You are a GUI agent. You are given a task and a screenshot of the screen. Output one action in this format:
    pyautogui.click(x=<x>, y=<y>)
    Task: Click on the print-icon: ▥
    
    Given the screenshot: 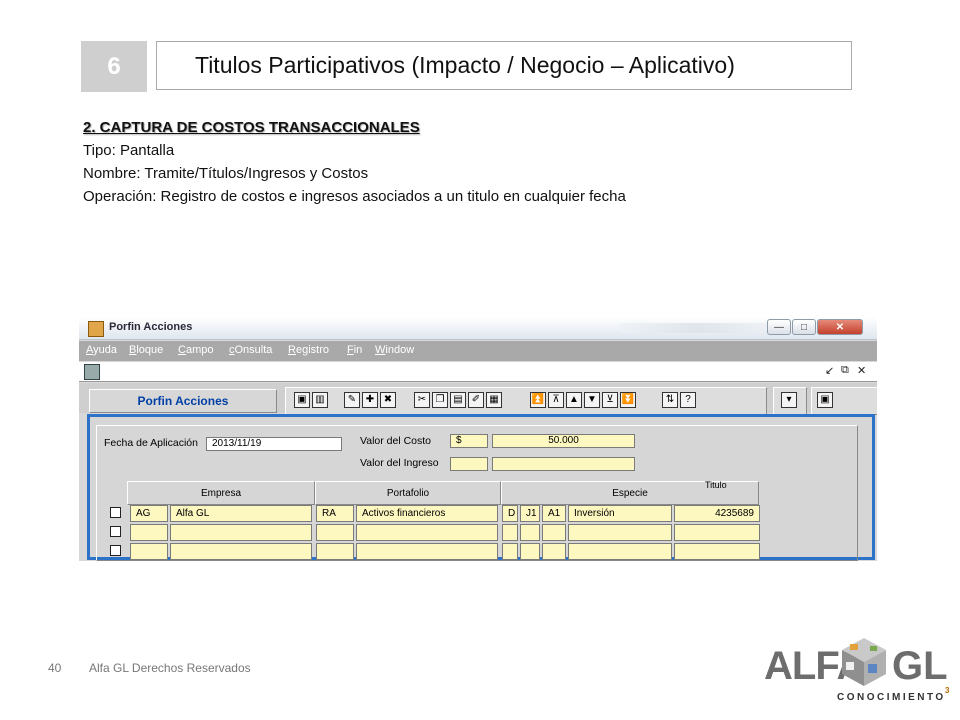 What is the action you would take?
    pyautogui.click(x=320, y=400)
    